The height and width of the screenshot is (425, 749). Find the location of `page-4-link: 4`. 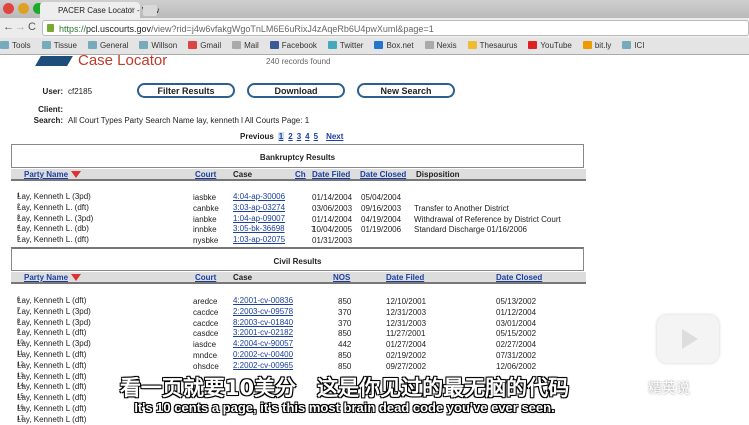

page-4-link: 4 is located at coordinates (307, 136).